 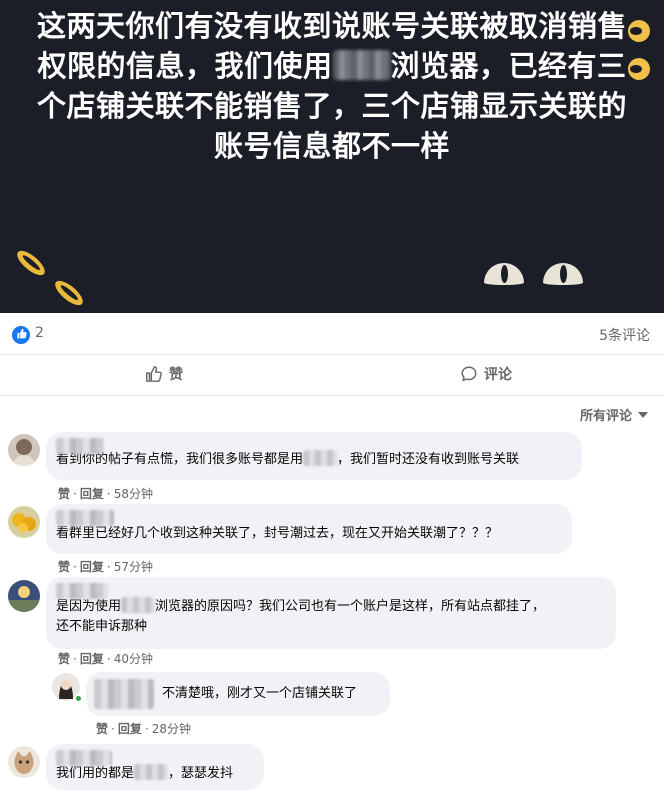 I want to click on caret-down-icon, so click(x=643, y=414).